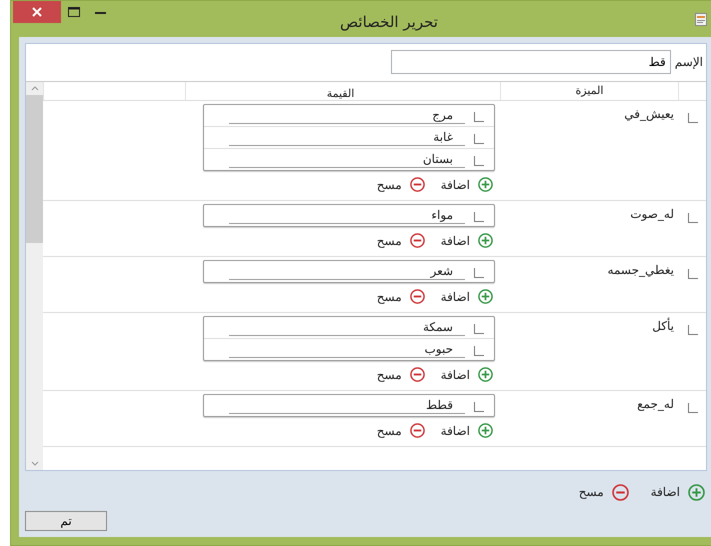 The height and width of the screenshot is (546, 711). Describe the element at coordinates (34, 169) in the screenshot. I see `scroll-thumb` at that location.